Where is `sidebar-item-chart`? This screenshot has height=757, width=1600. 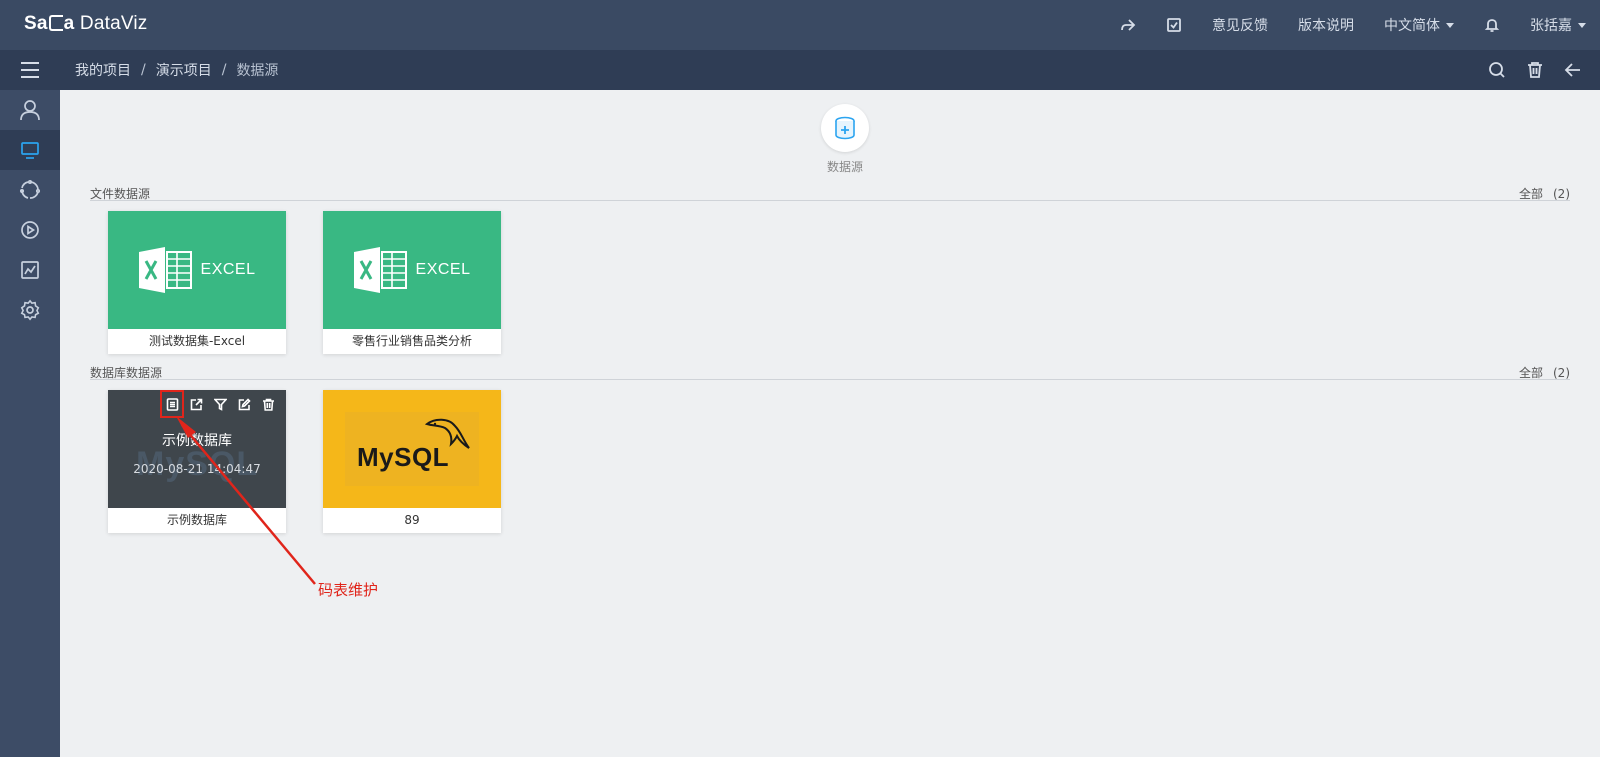
sidebar-item-chart is located at coordinates (30, 270).